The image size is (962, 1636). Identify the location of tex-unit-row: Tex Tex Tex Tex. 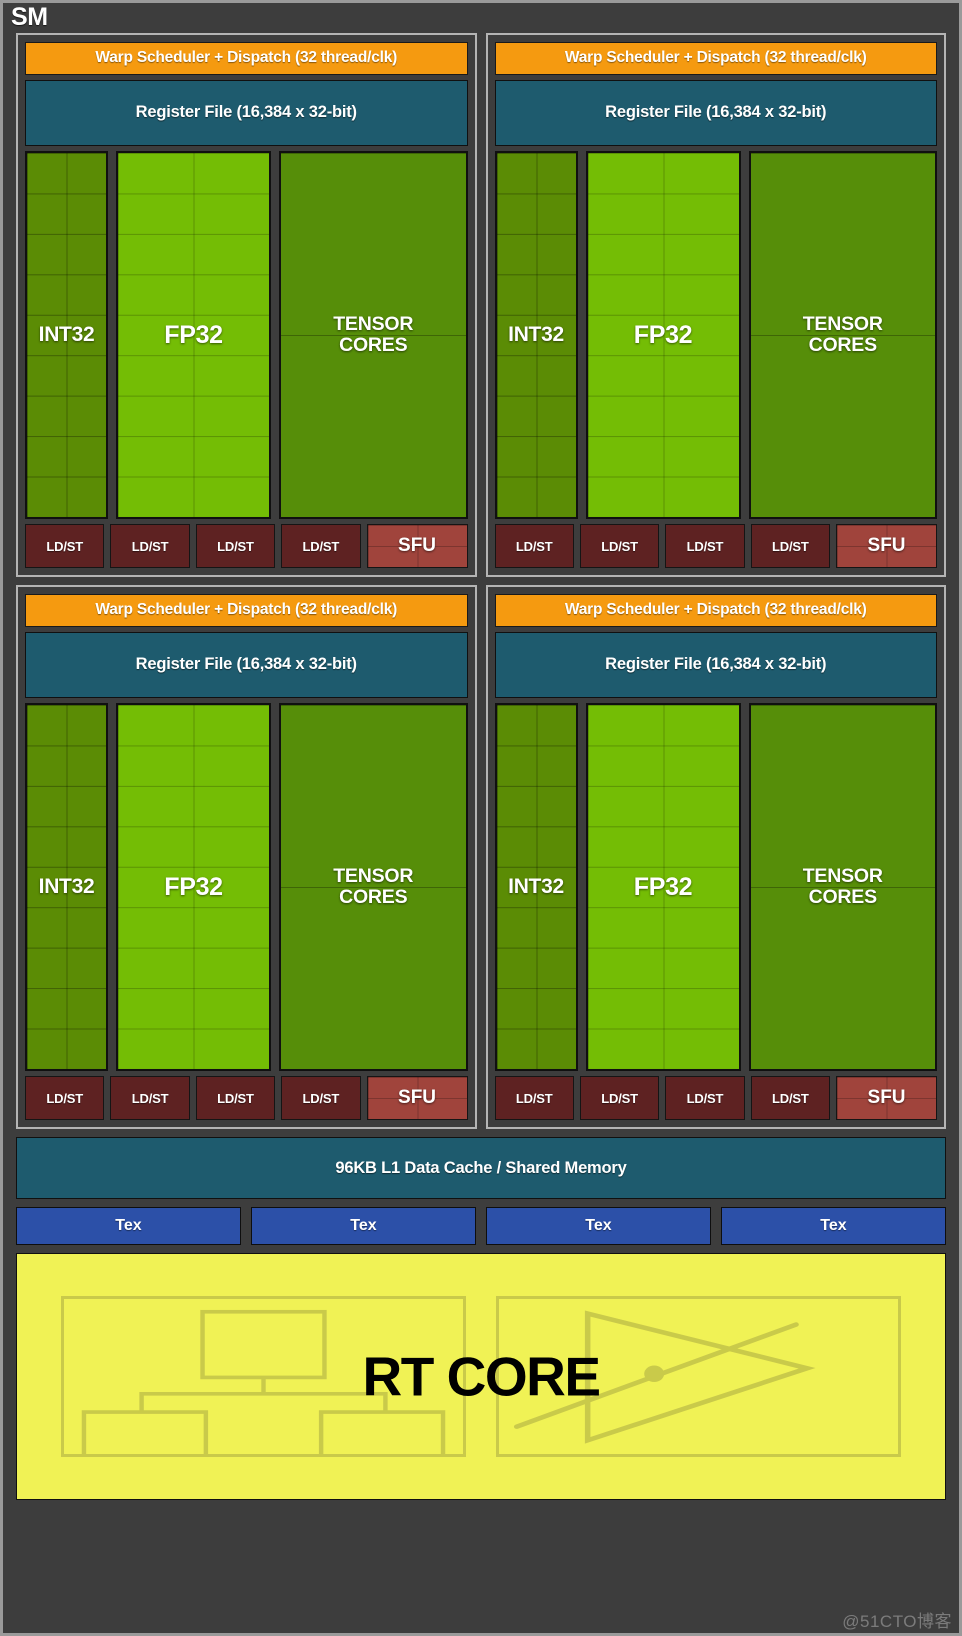
(481, 1226).